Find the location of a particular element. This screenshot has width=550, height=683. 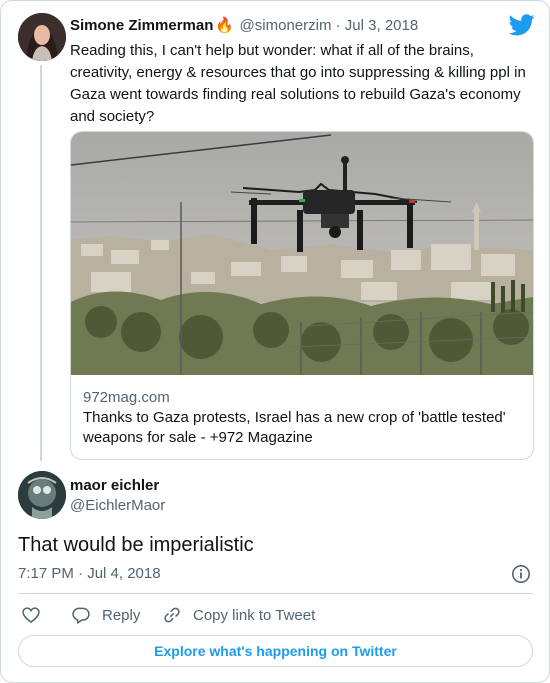

link-icon is located at coordinates (172, 615).